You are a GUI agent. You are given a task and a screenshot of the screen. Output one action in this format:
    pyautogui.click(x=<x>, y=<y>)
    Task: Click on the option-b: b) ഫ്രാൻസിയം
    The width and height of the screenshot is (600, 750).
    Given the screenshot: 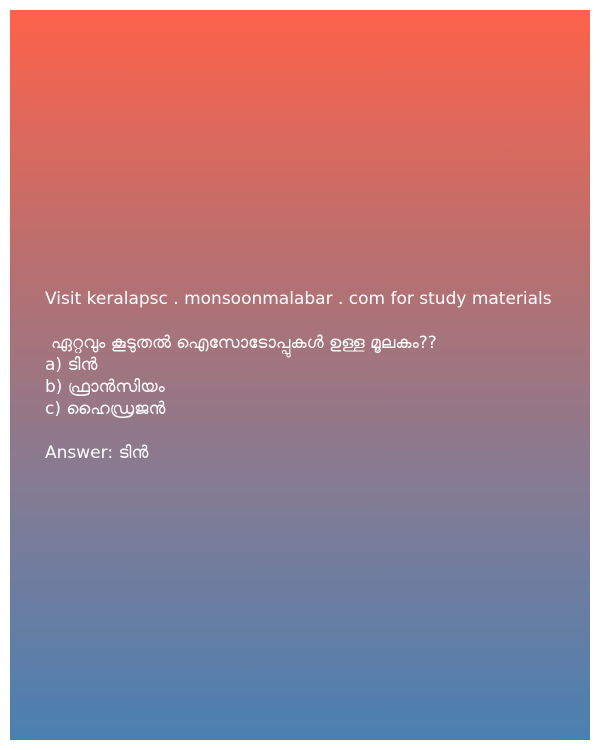 What is the action you would take?
    pyautogui.click(x=105, y=387)
    